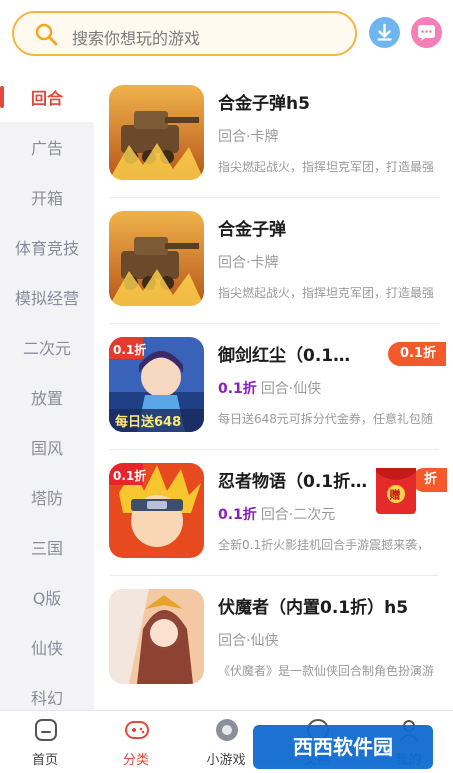  Describe the element at coordinates (417, 354) in the screenshot. I see `discount-badge: 0.1折` at that location.